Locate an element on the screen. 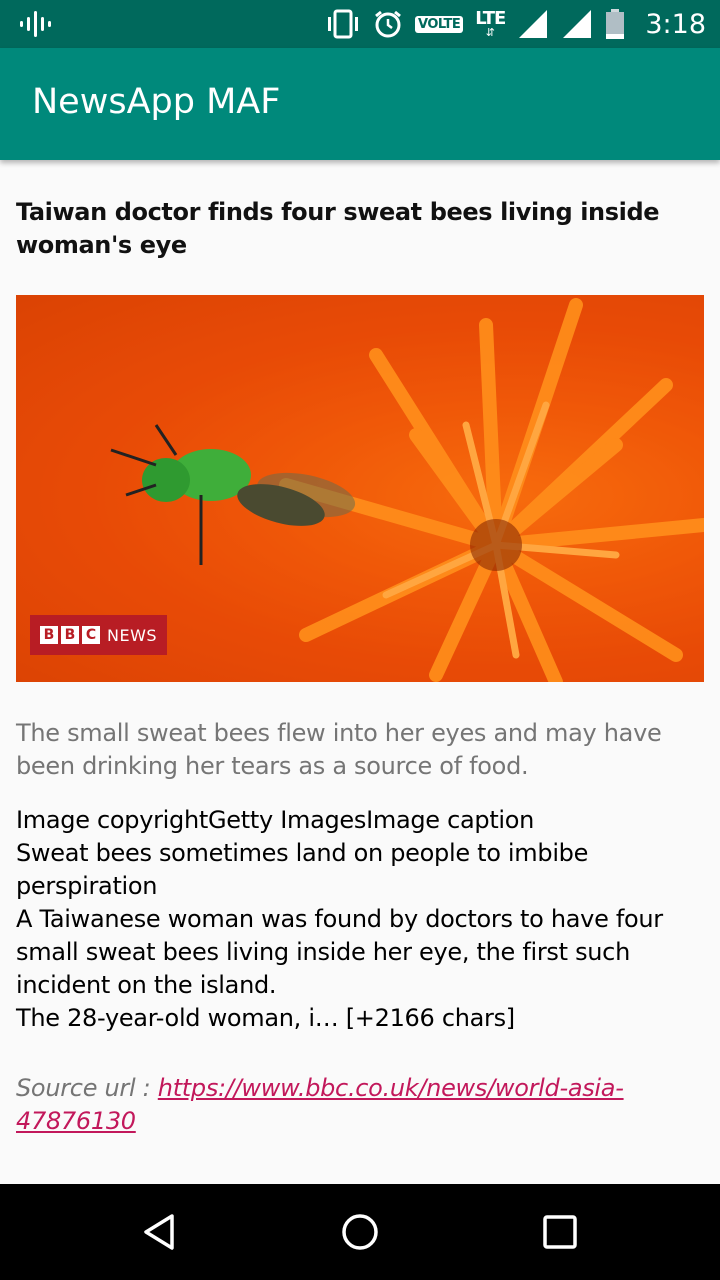 The width and height of the screenshot is (720, 1280). app-title: NewsApp MAF is located at coordinates (156, 102).